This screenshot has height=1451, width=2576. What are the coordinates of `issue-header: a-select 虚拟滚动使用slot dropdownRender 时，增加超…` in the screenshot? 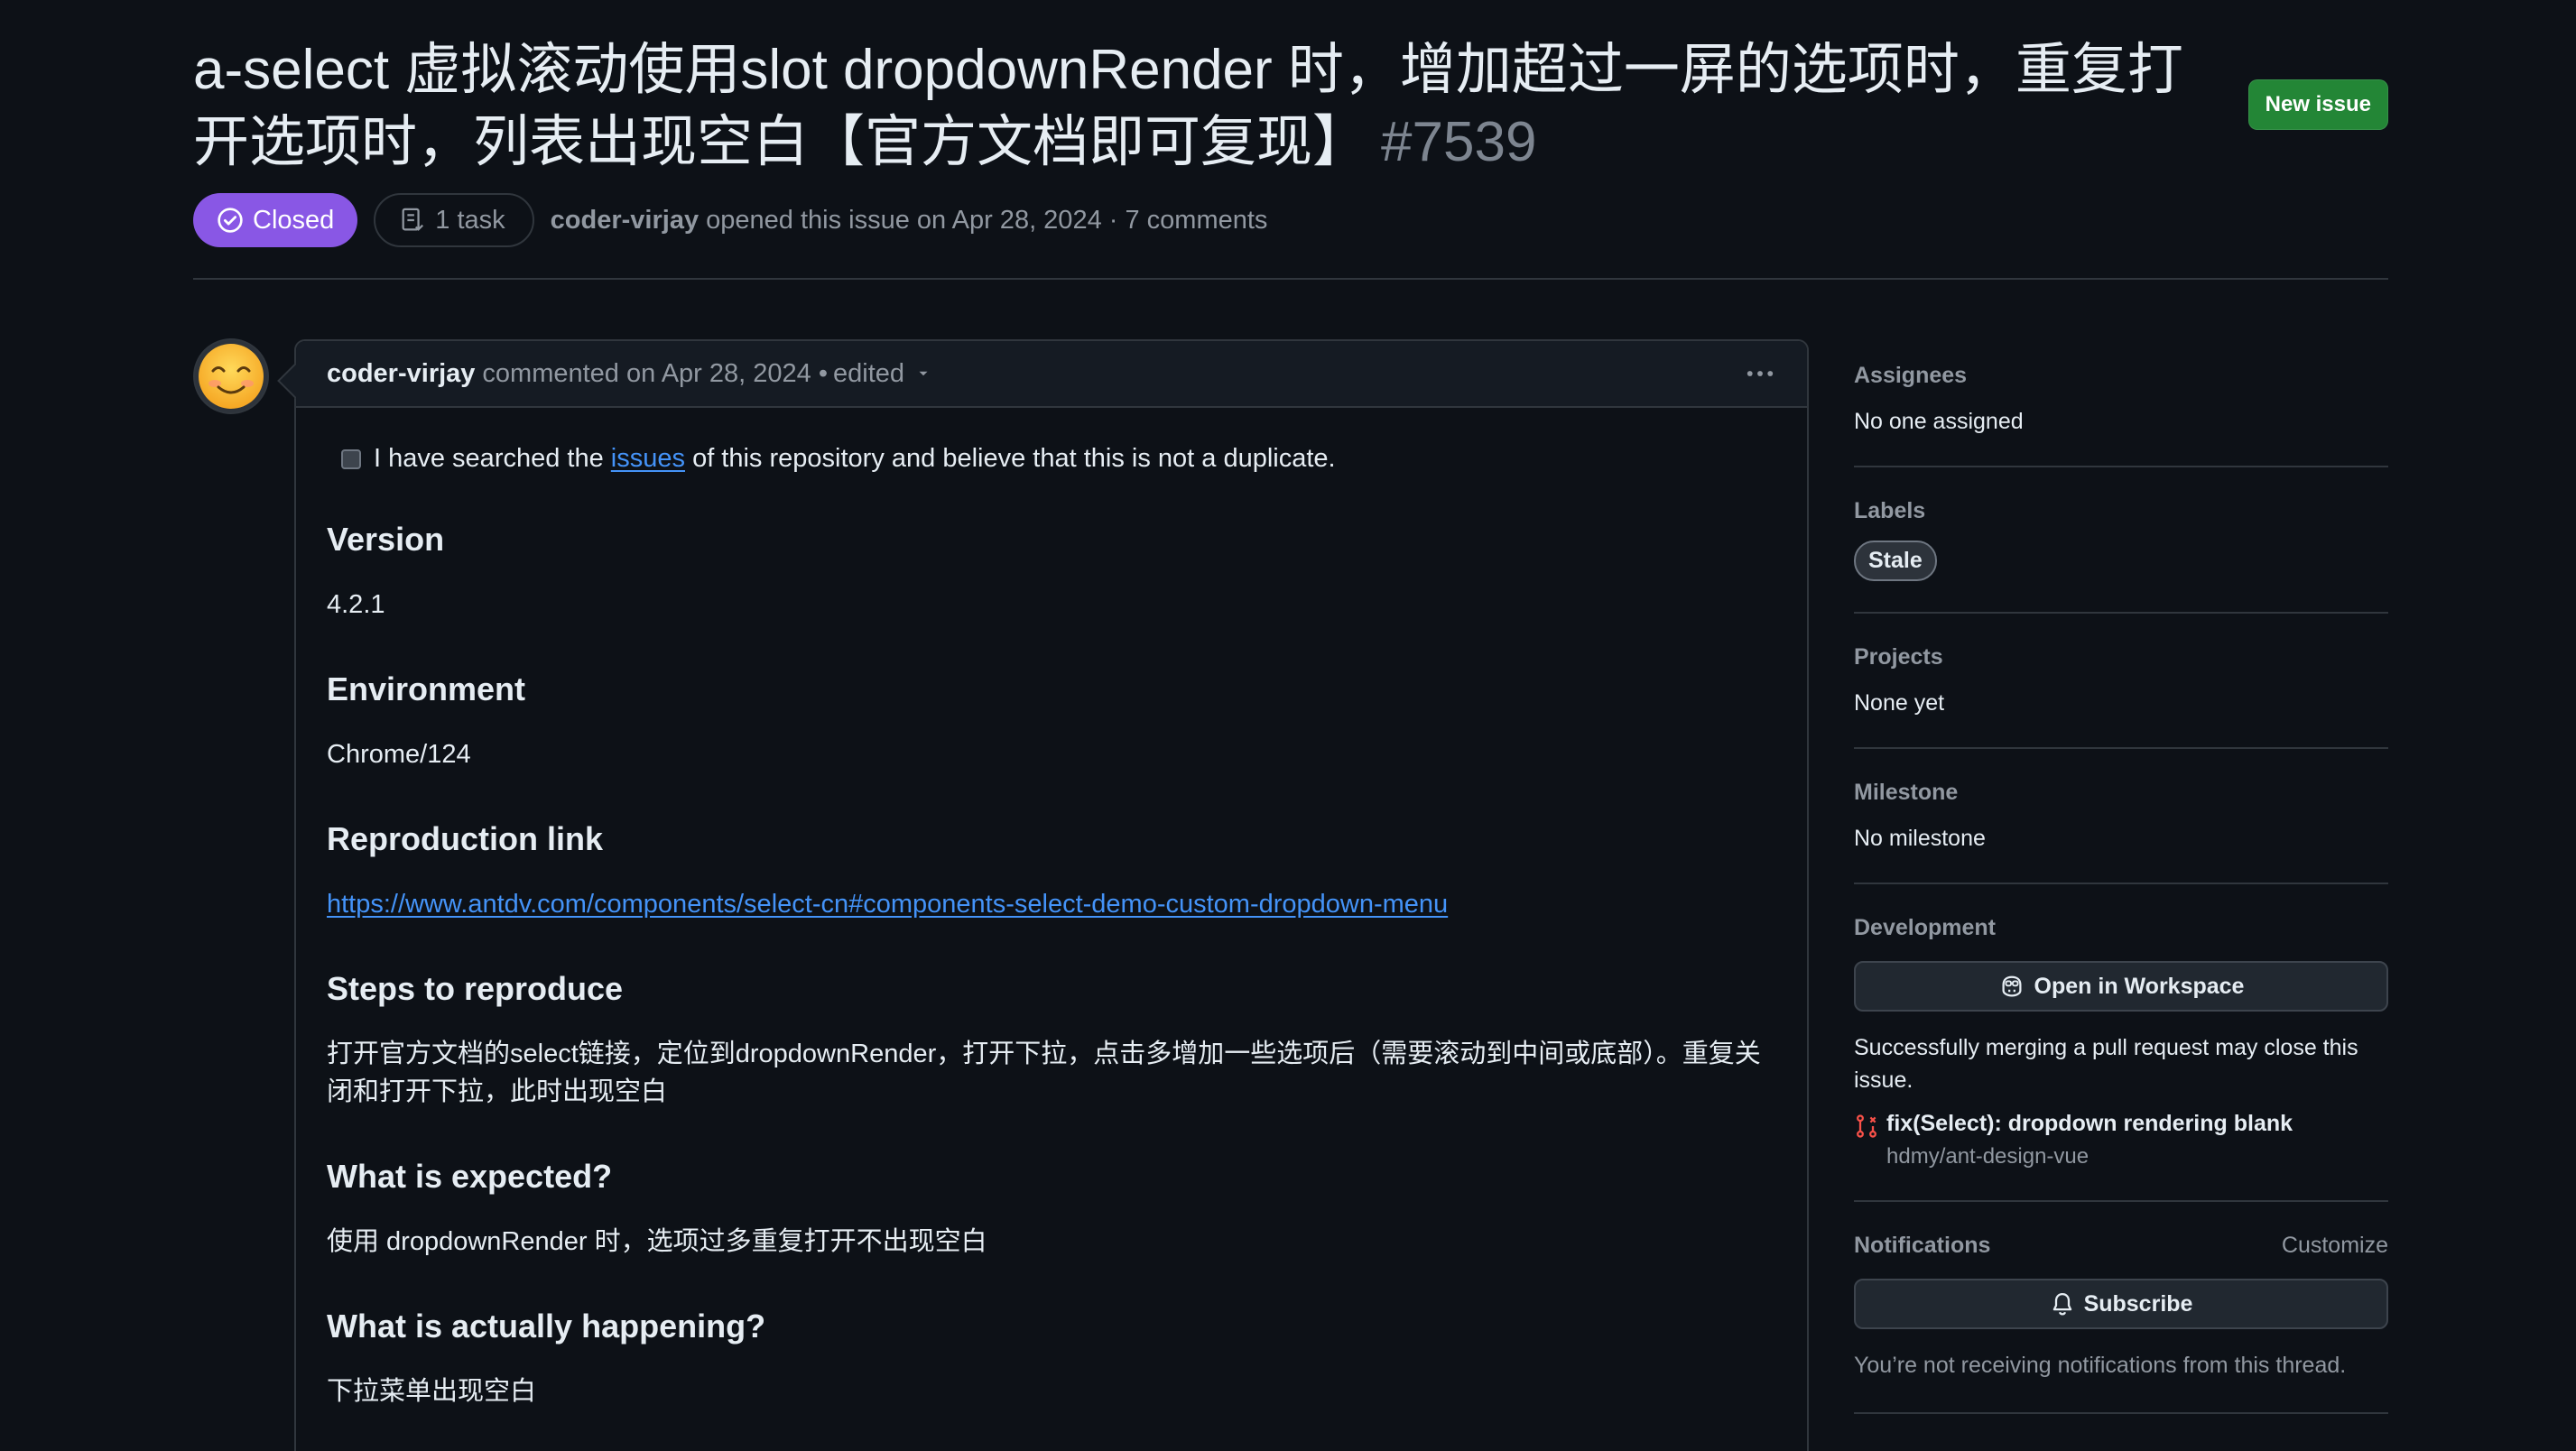 It's located at (1290, 106).